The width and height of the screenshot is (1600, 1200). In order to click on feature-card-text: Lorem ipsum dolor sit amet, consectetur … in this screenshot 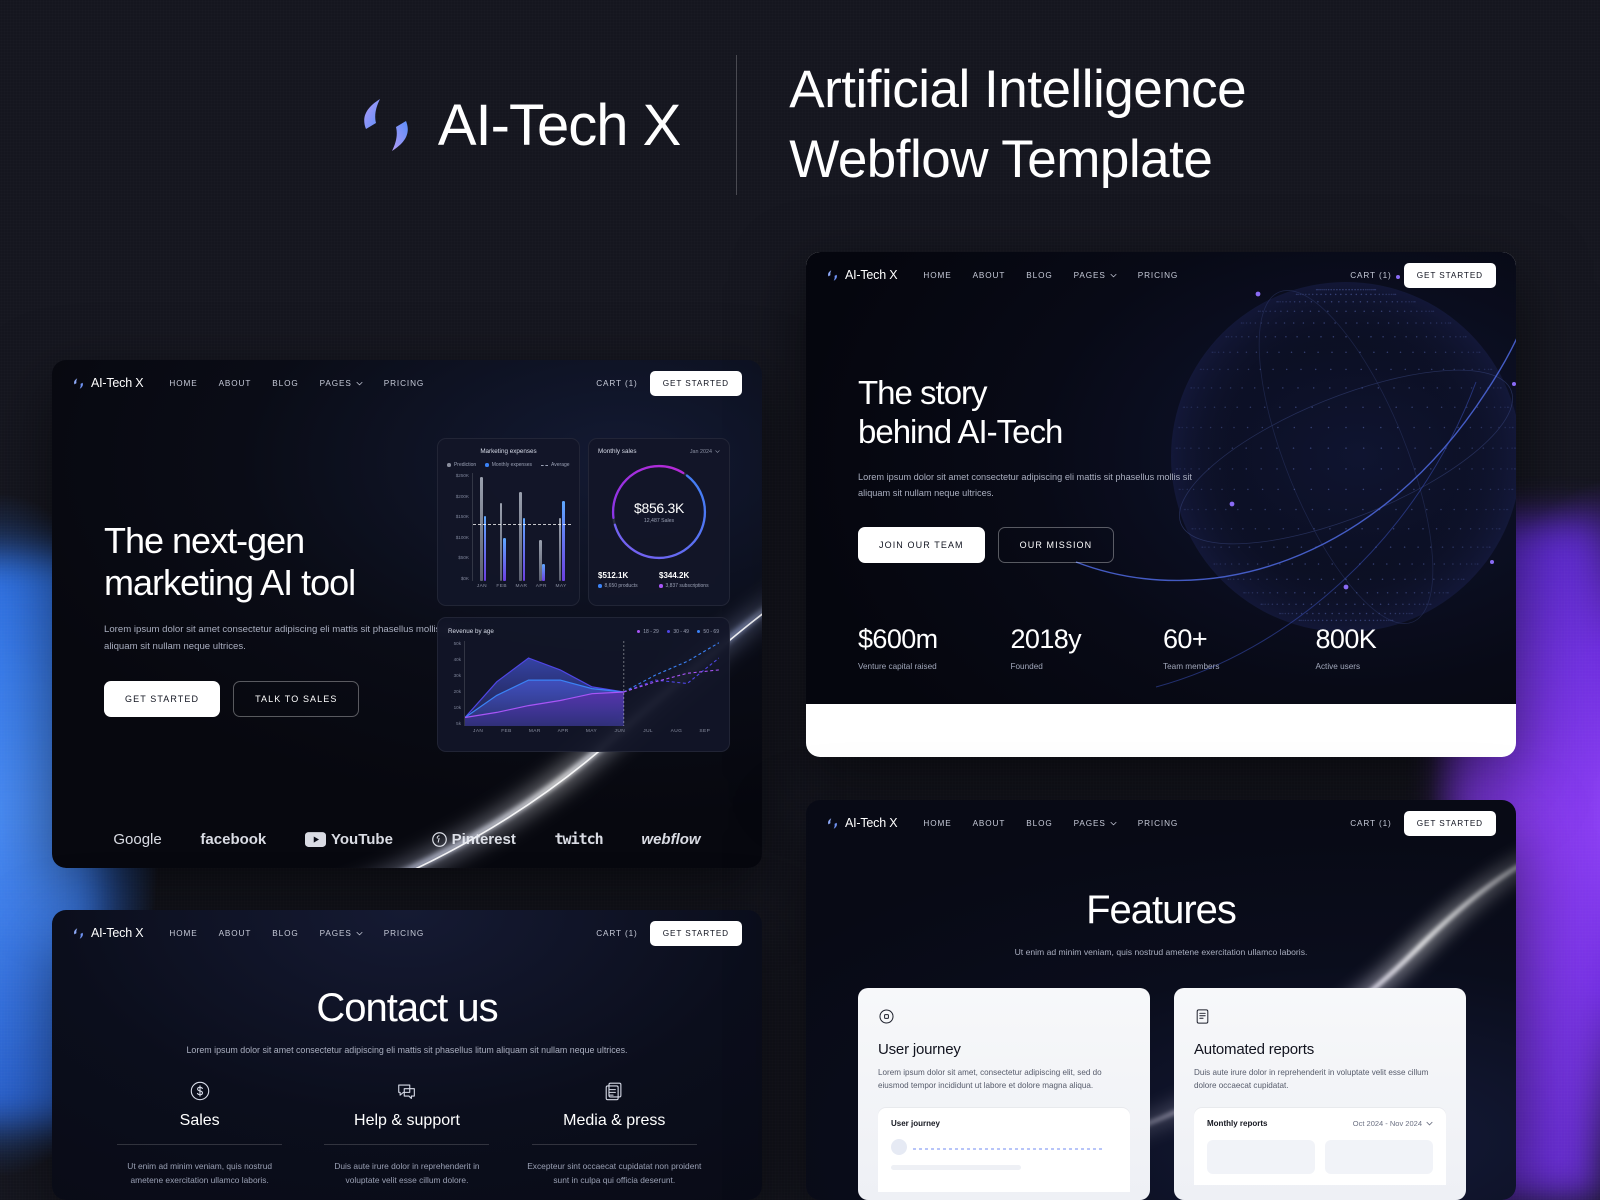, I will do `click(990, 1079)`.